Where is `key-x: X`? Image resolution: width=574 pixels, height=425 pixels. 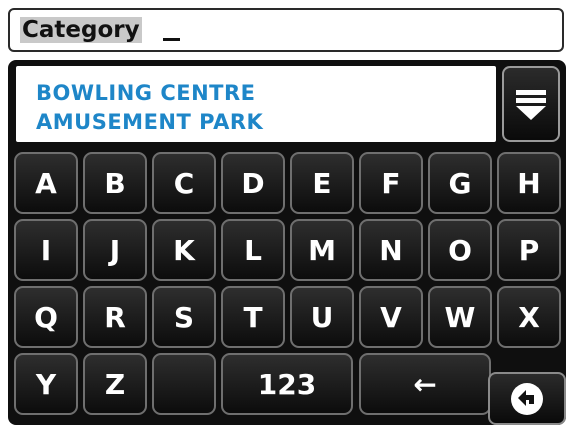 key-x: X is located at coordinates (529, 317).